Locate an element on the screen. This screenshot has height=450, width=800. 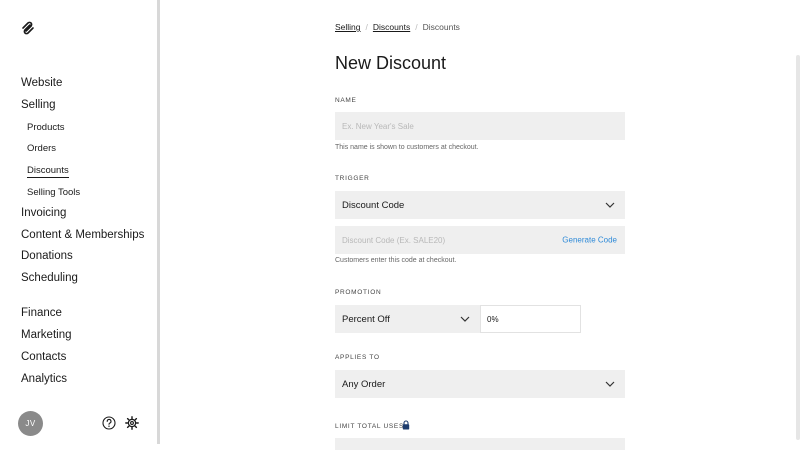
sidebar-sub-selling-tools: Selling Tools is located at coordinates (53, 192).